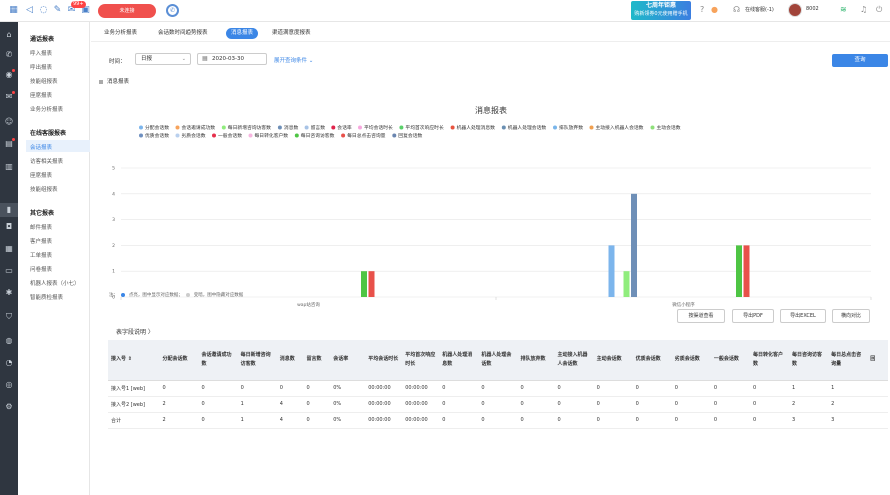 The height and width of the screenshot is (495, 890). What do you see at coordinates (860, 60) in the screenshot?
I see `query-button: 查询` at bounding box center [860, 60].